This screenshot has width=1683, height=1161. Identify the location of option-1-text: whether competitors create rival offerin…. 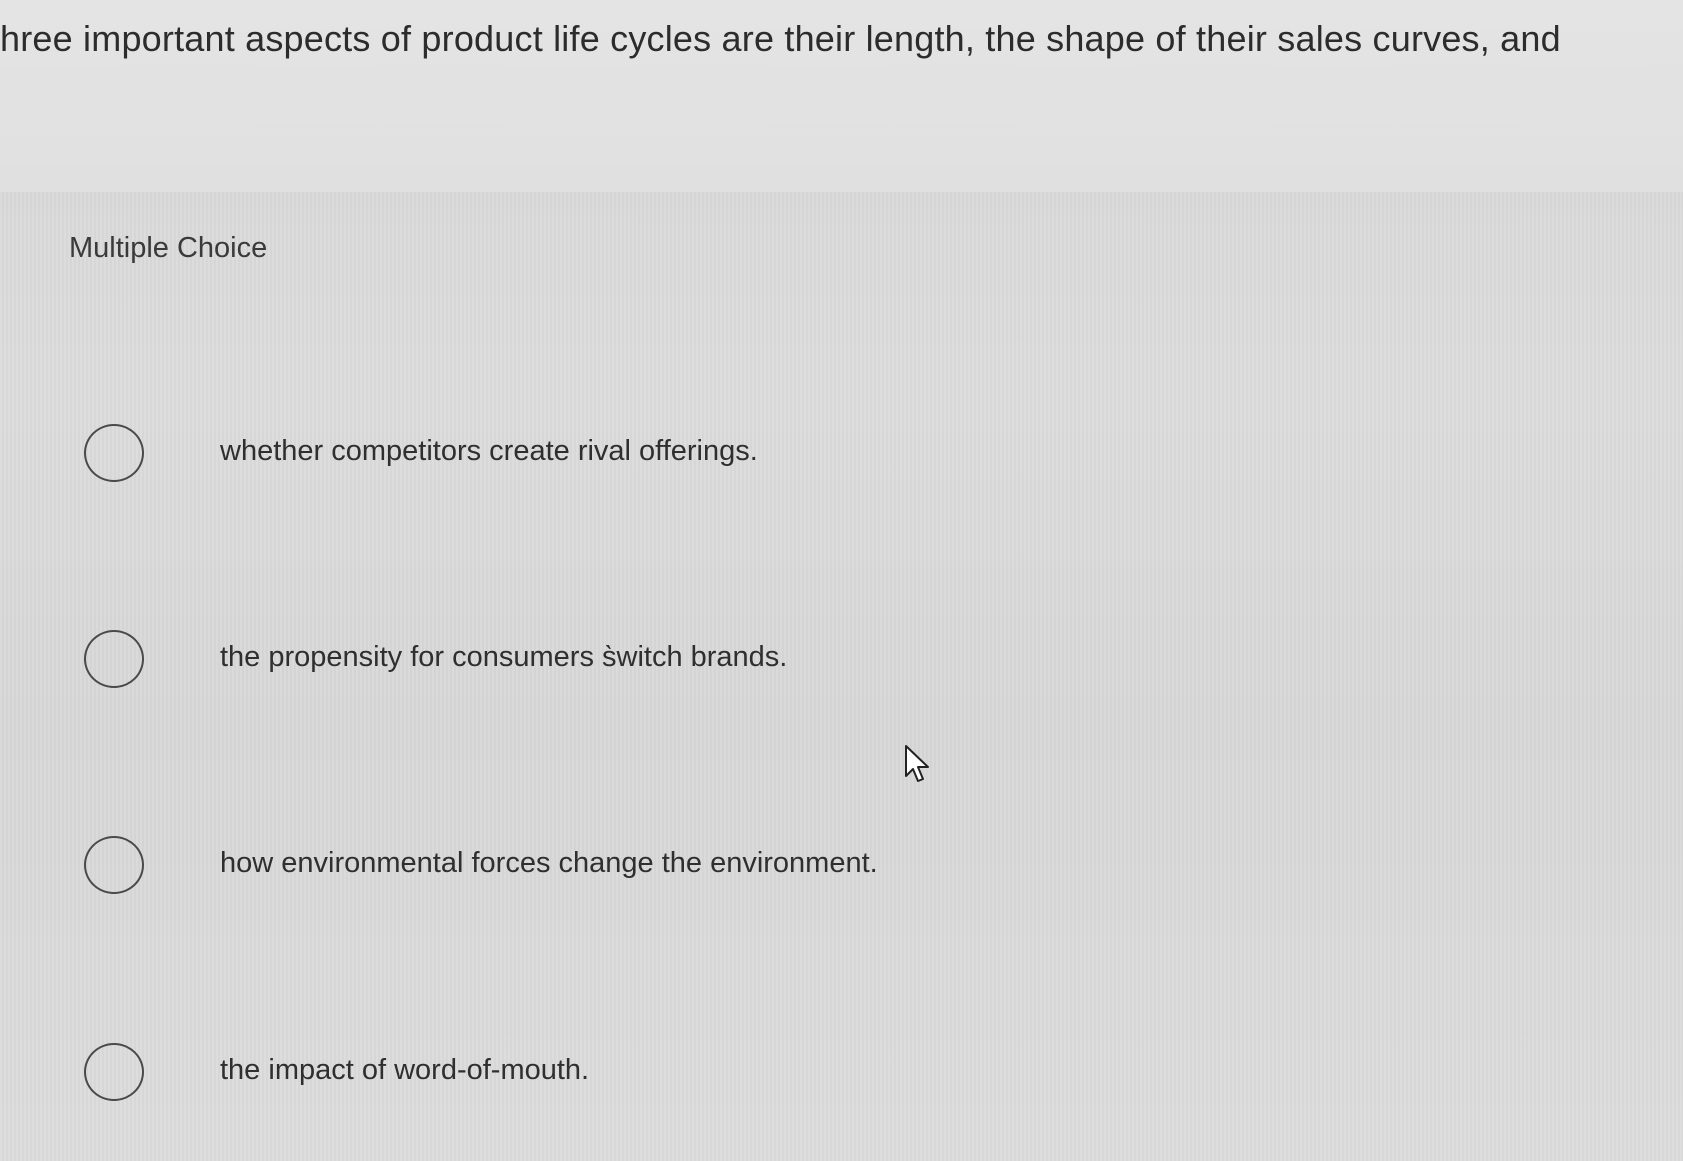
(489, 451).